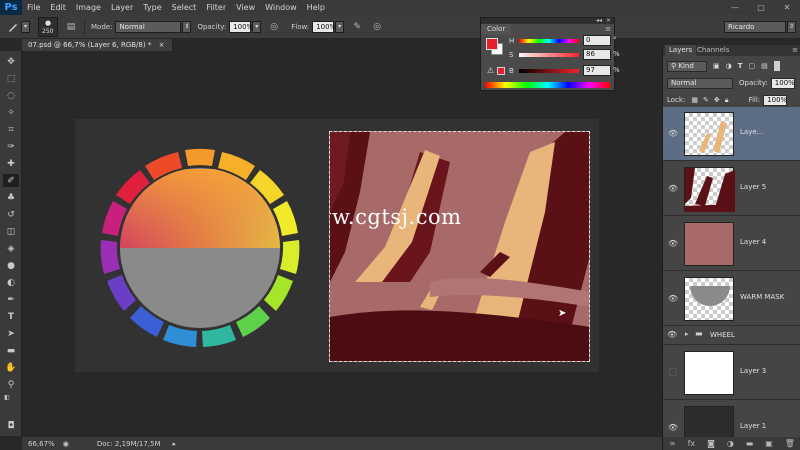 The image size is (800, 450). I want to click on layer-name: WHEEL, so click(722, 335).